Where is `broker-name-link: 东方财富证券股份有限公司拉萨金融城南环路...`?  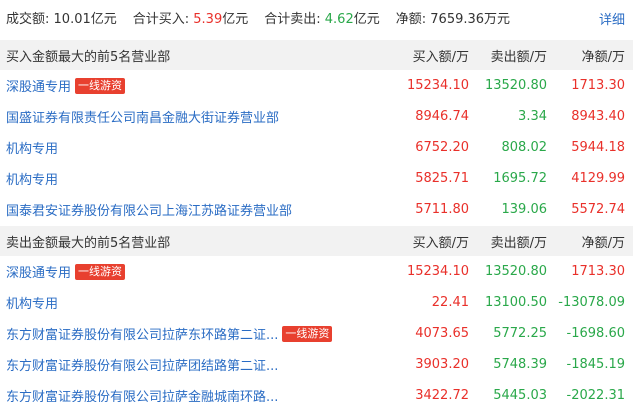
broker-name-link: 东方财富证券股份有限公司拉萨金融城南环路... is located at coordinates (142, 394).